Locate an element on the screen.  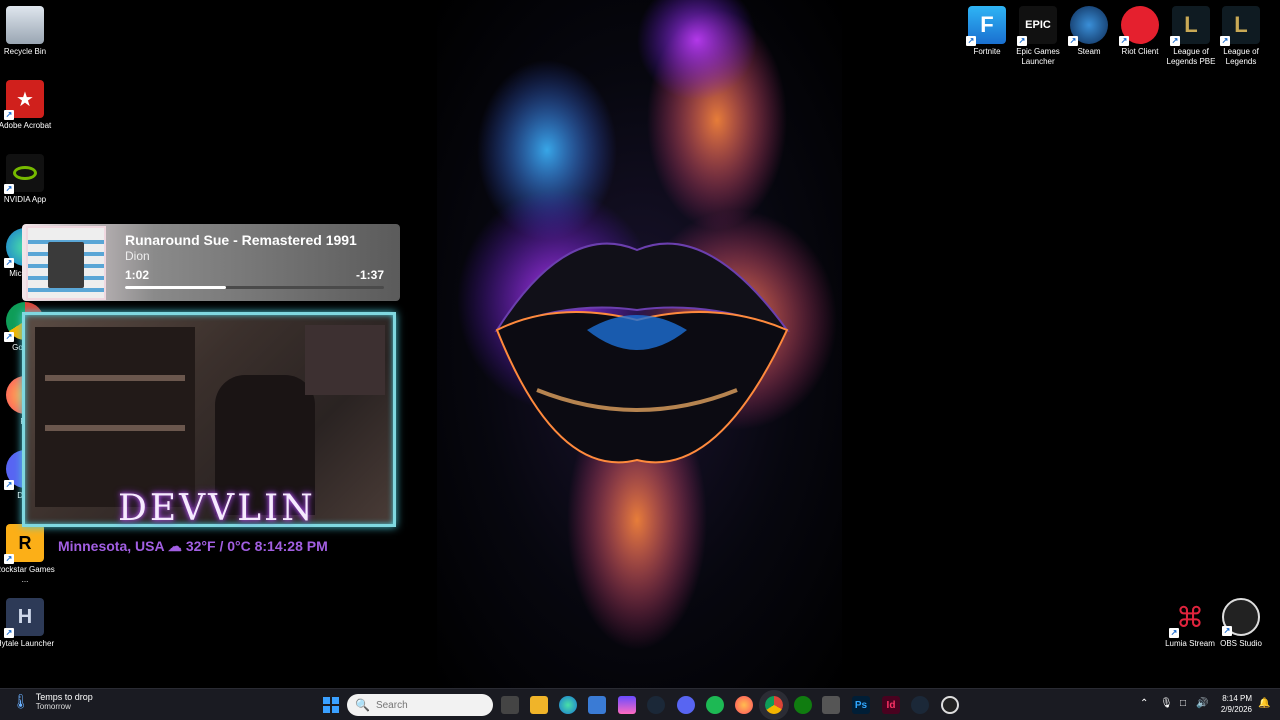
desktop-icon-steam: ↗ Steam is located at coordinates (1089, 31).